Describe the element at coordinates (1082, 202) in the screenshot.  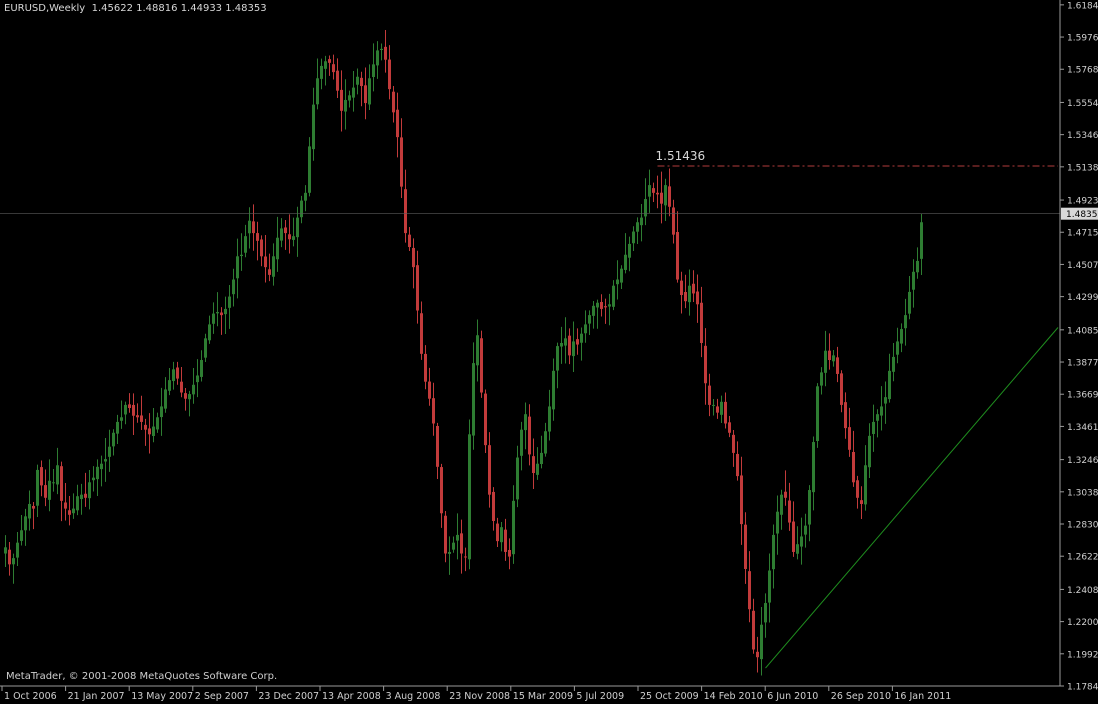
I see `y-tick-label: 1.49235` at that location.